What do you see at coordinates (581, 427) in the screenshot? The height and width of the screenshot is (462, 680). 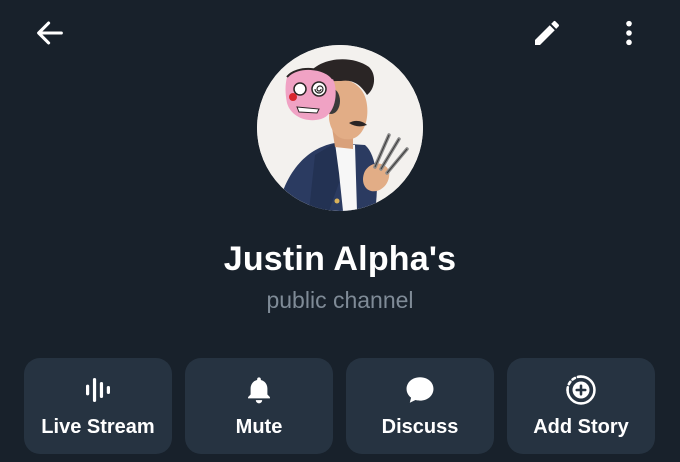 I see `add-story-label: Add Story` at bounding box center [581, 427].